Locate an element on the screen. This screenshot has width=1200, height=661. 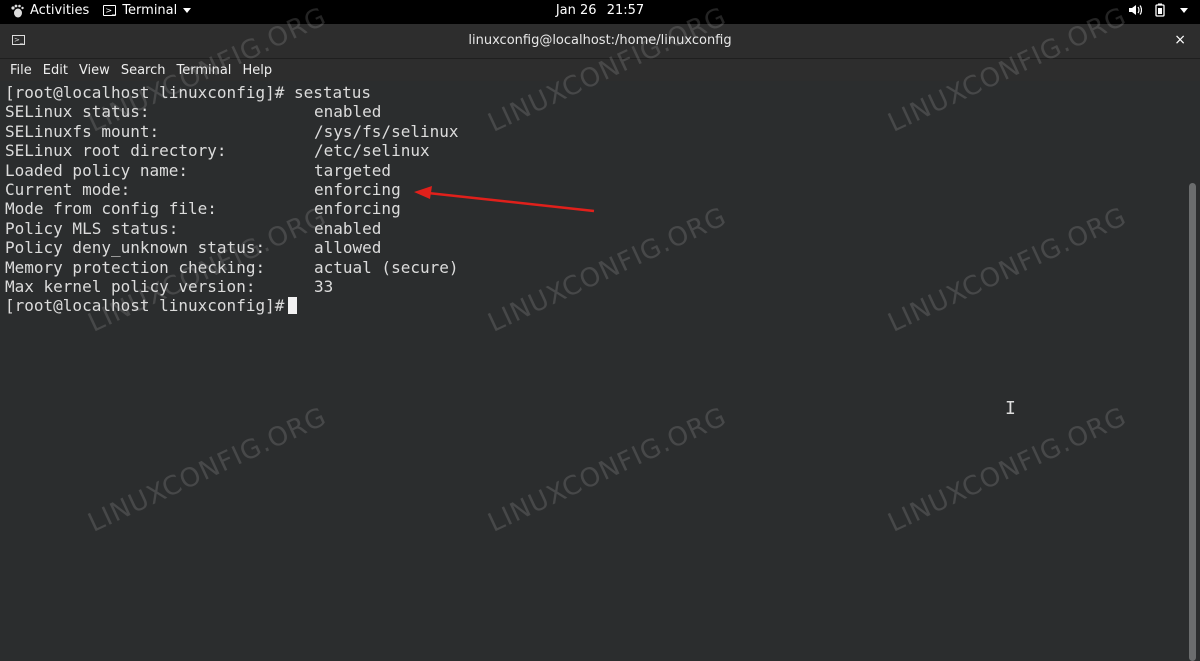
volume-icon is located at coordinates (1135, 10).